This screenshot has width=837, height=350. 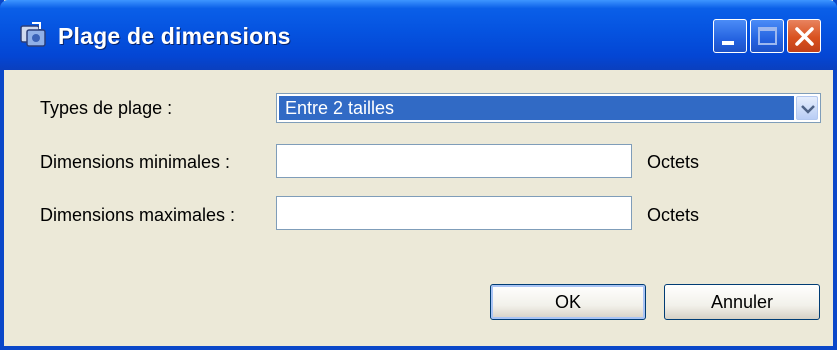 I want to click on close-button, so click(x=804, y=36).